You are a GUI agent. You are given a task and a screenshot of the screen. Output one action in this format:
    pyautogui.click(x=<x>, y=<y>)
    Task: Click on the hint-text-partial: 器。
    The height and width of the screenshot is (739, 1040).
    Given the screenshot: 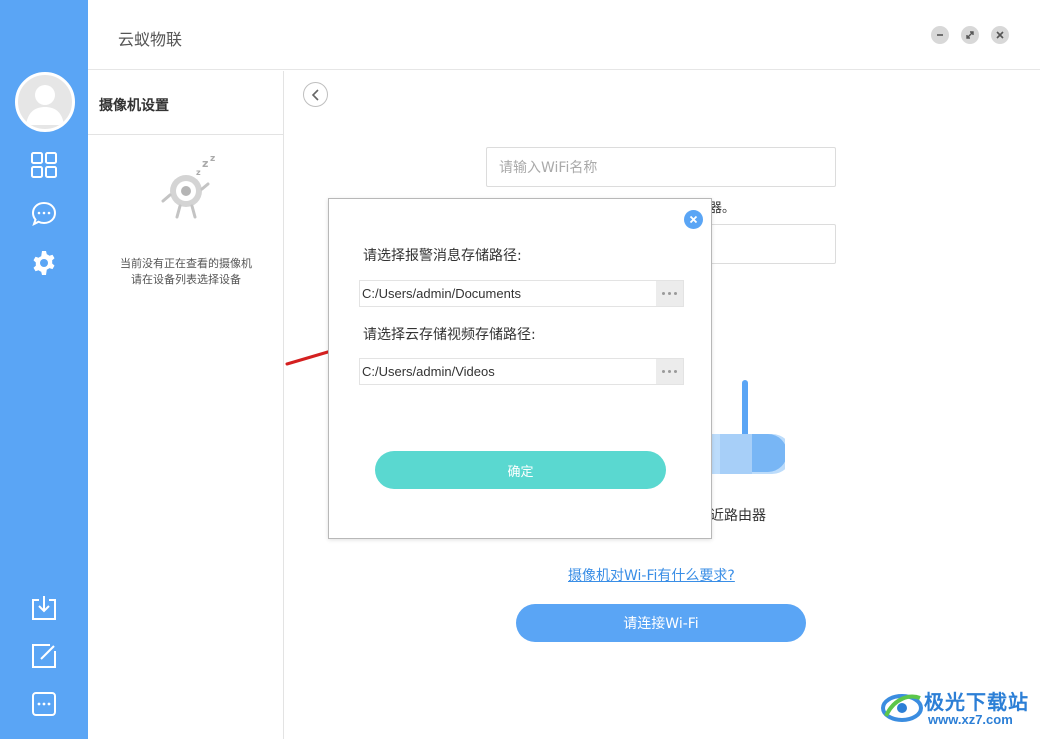 What is the action you would take?
    pyautogui.click(x=722, y=208)
    